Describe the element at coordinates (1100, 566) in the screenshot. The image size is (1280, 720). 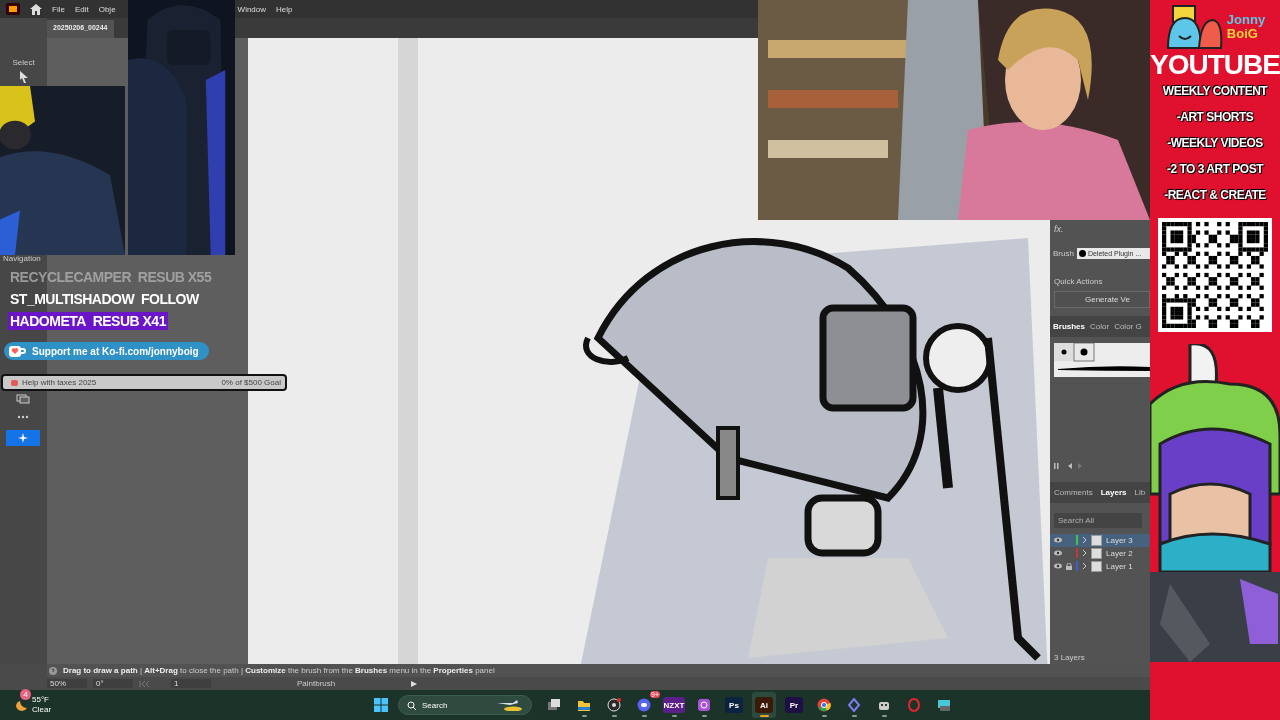
I see `layer-row: Layer 1` at that location.